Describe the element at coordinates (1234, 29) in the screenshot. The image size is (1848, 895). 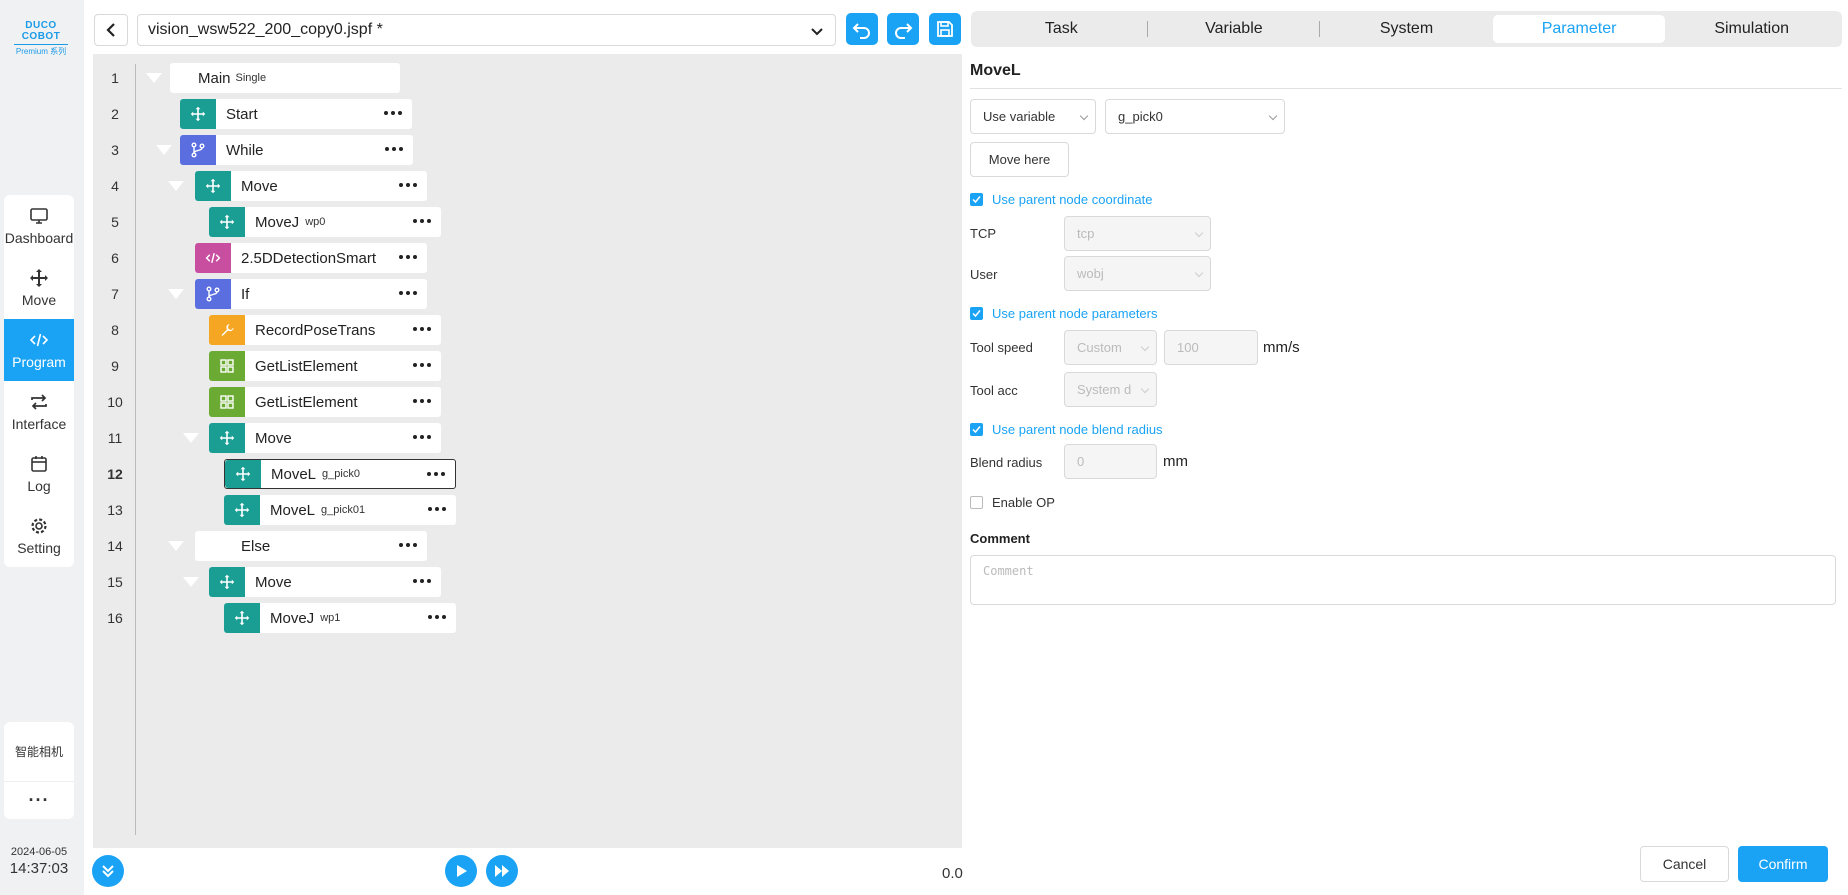
I see `tab-variable: Variable` at that location.